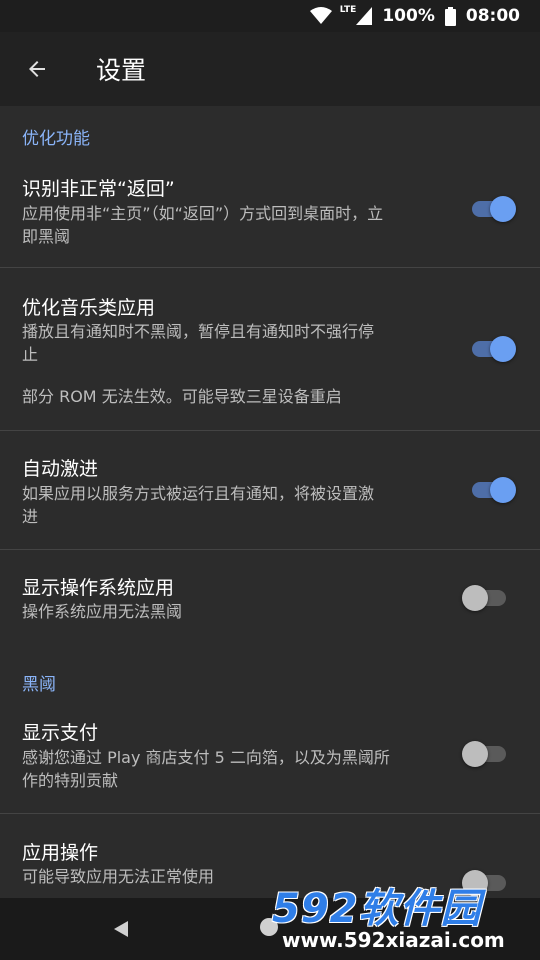 The image size is (540, 960). I want to click on pref-summary: 应用使用非“主页”（如“返回”）方式回到桌面时，立 即黑阈, so click(232, 225).